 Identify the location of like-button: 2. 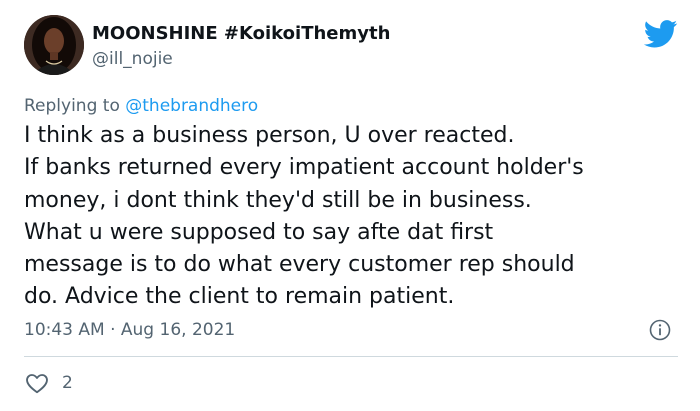
(48, 383).